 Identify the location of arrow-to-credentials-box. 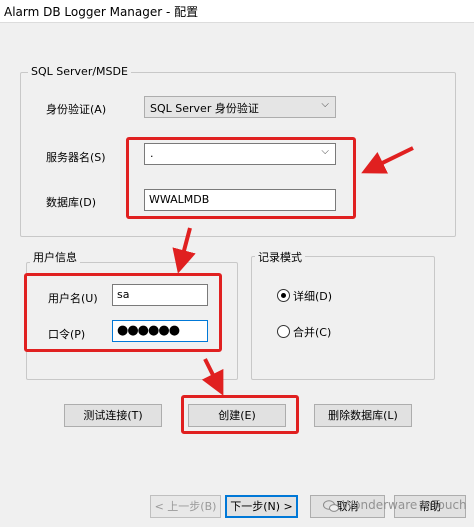
(184, 250).